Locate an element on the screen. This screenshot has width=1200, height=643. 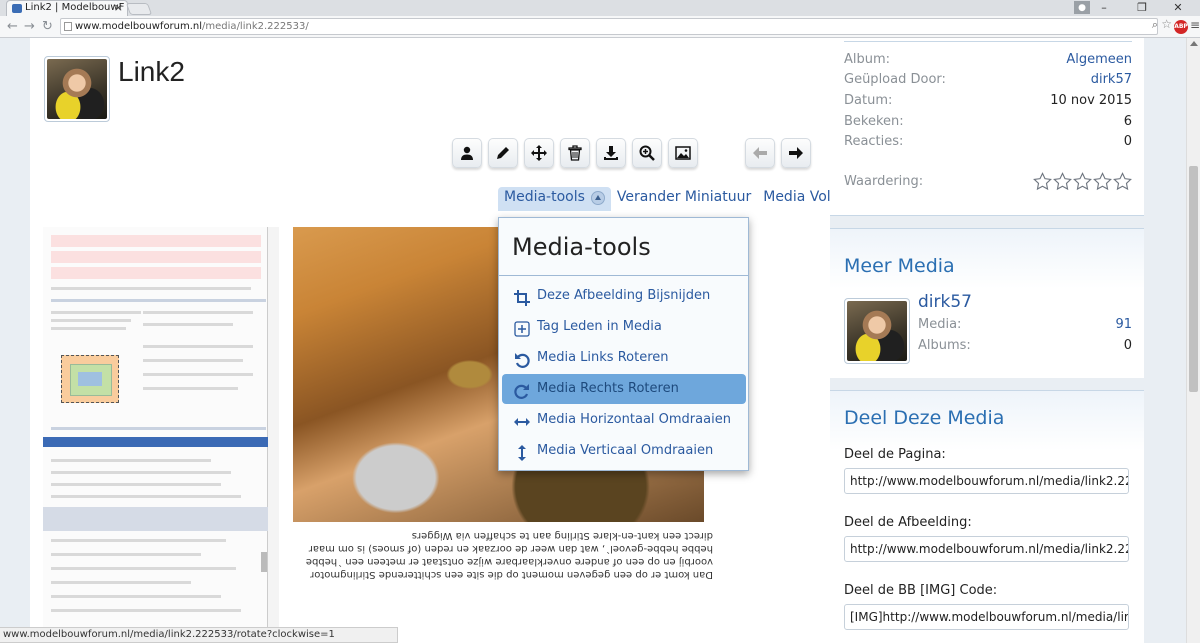
minimize-icon: – is located at coordinates (1104, 8).